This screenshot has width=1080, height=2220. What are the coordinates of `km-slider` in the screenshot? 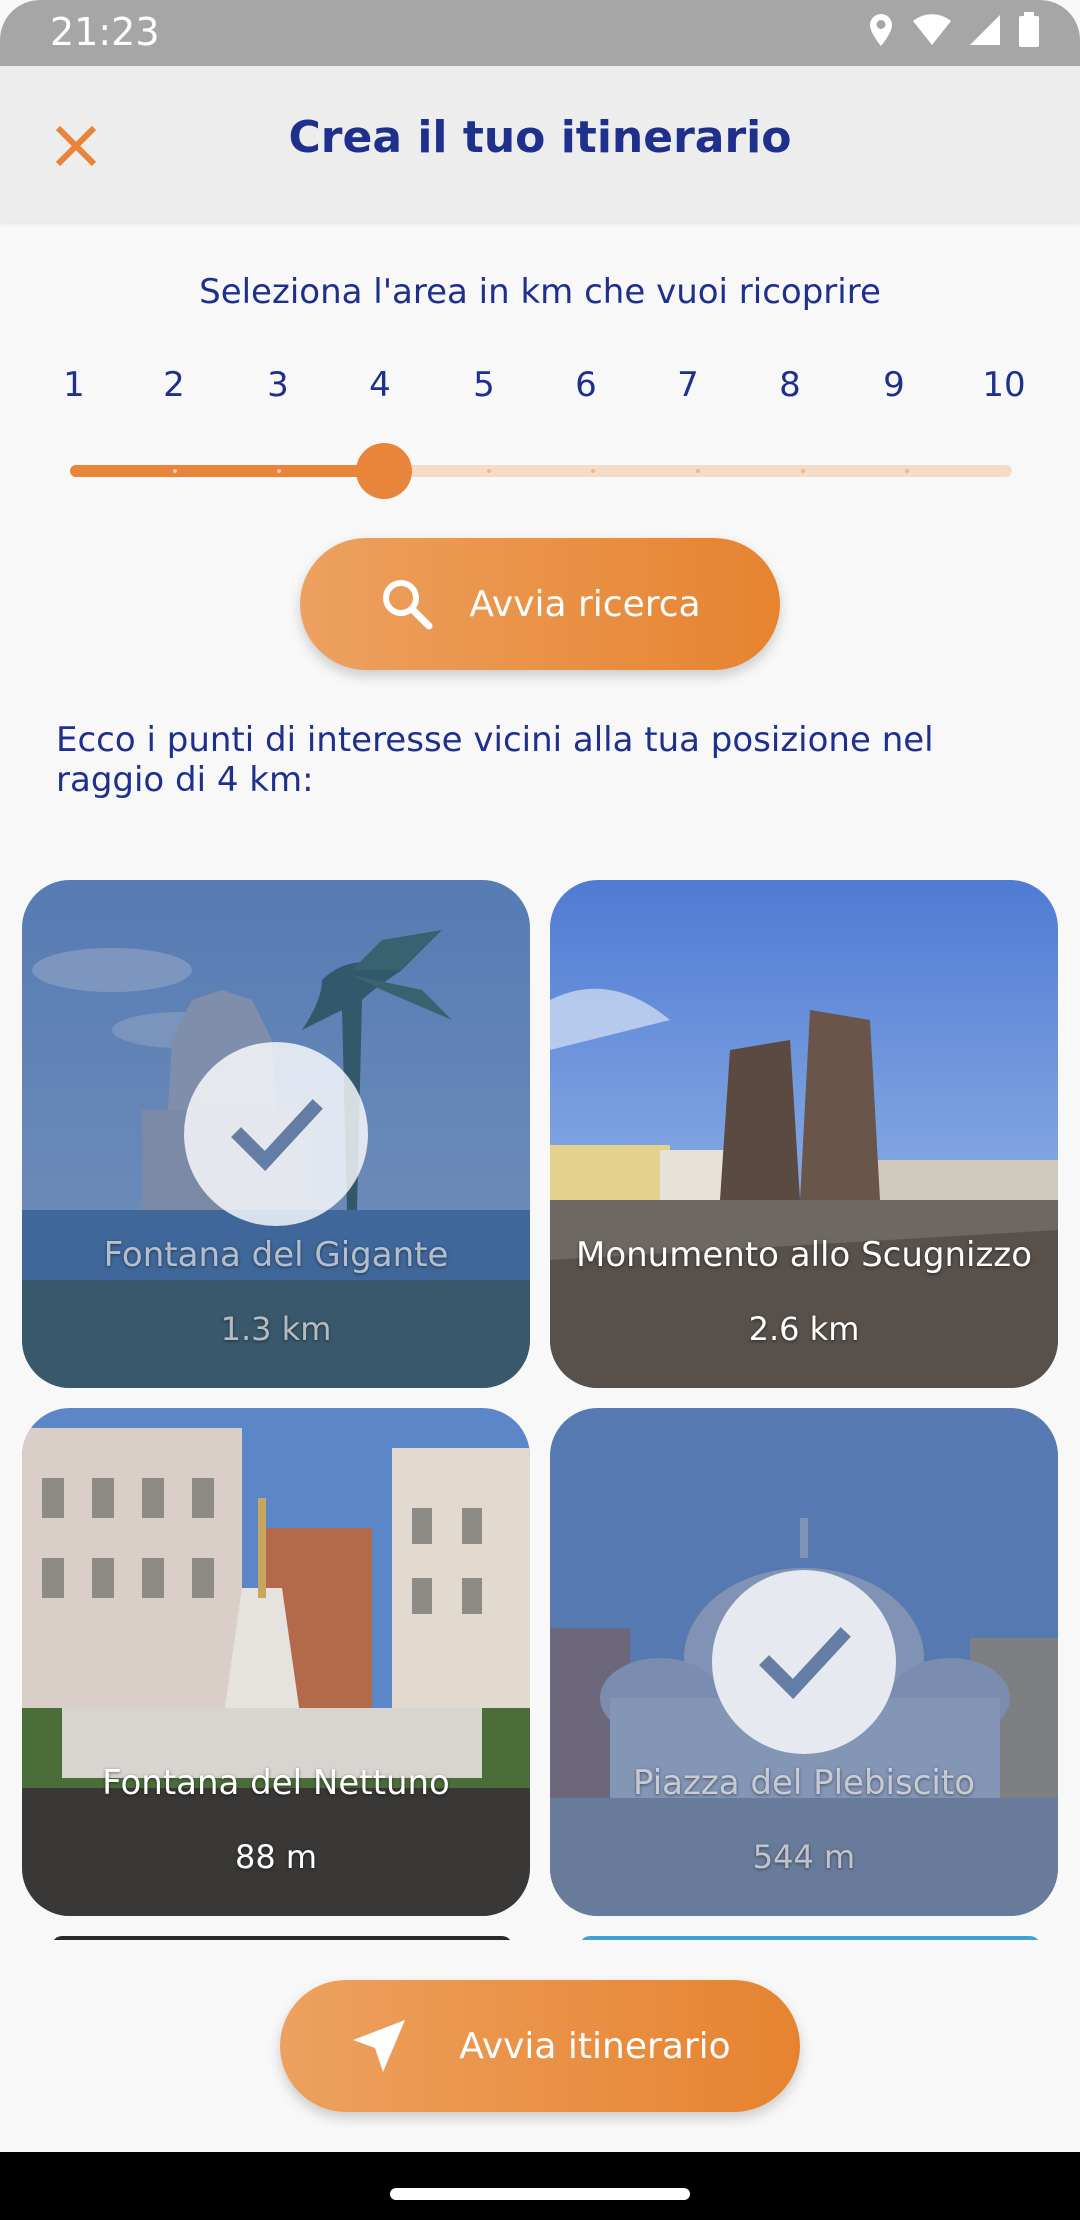 It's located at (541, 471).